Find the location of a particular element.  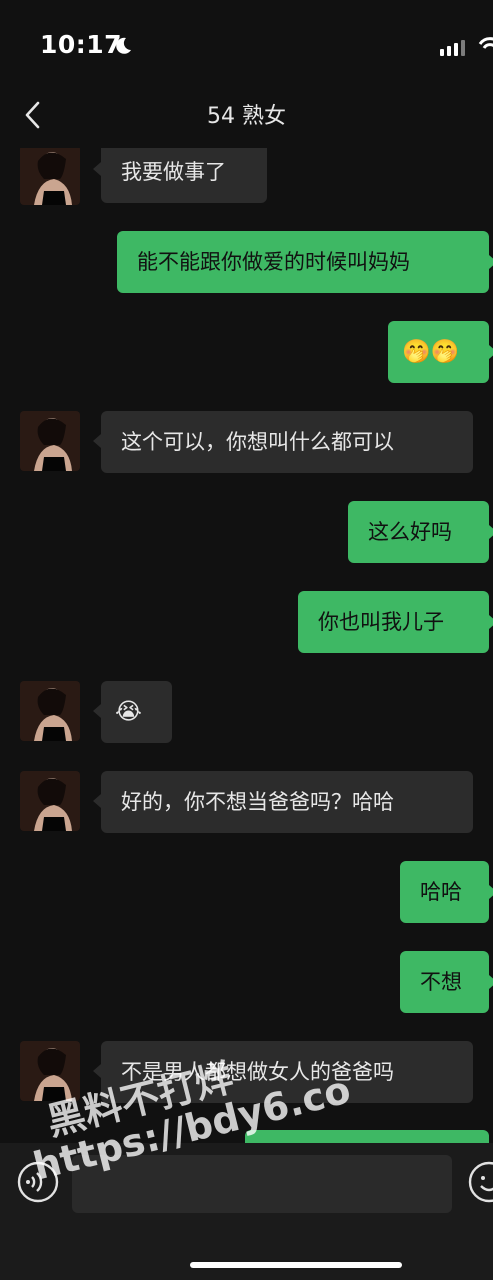

message-bubble: 这个可以，你想叫什么都可以 is located at coordinates (287, 442).